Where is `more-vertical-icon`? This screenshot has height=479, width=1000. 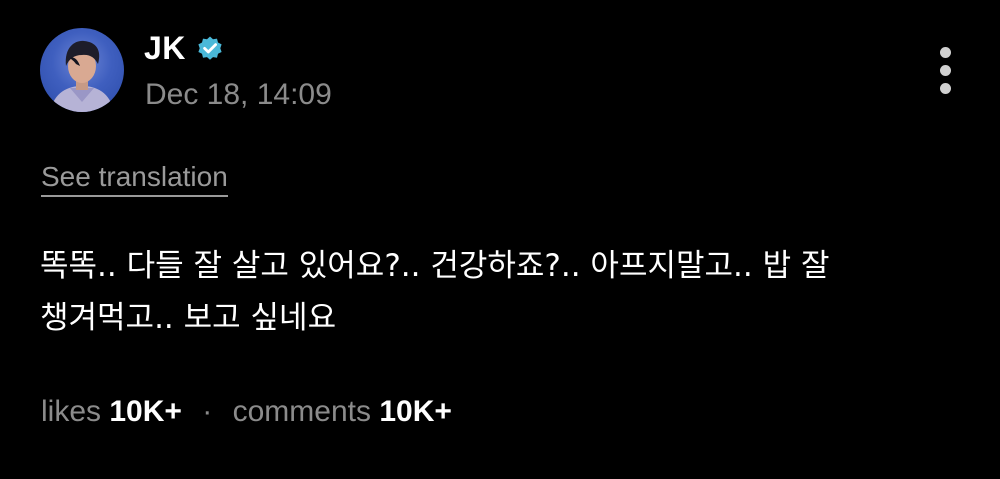 more-vertical-icon is located at coordinates (946, 71).